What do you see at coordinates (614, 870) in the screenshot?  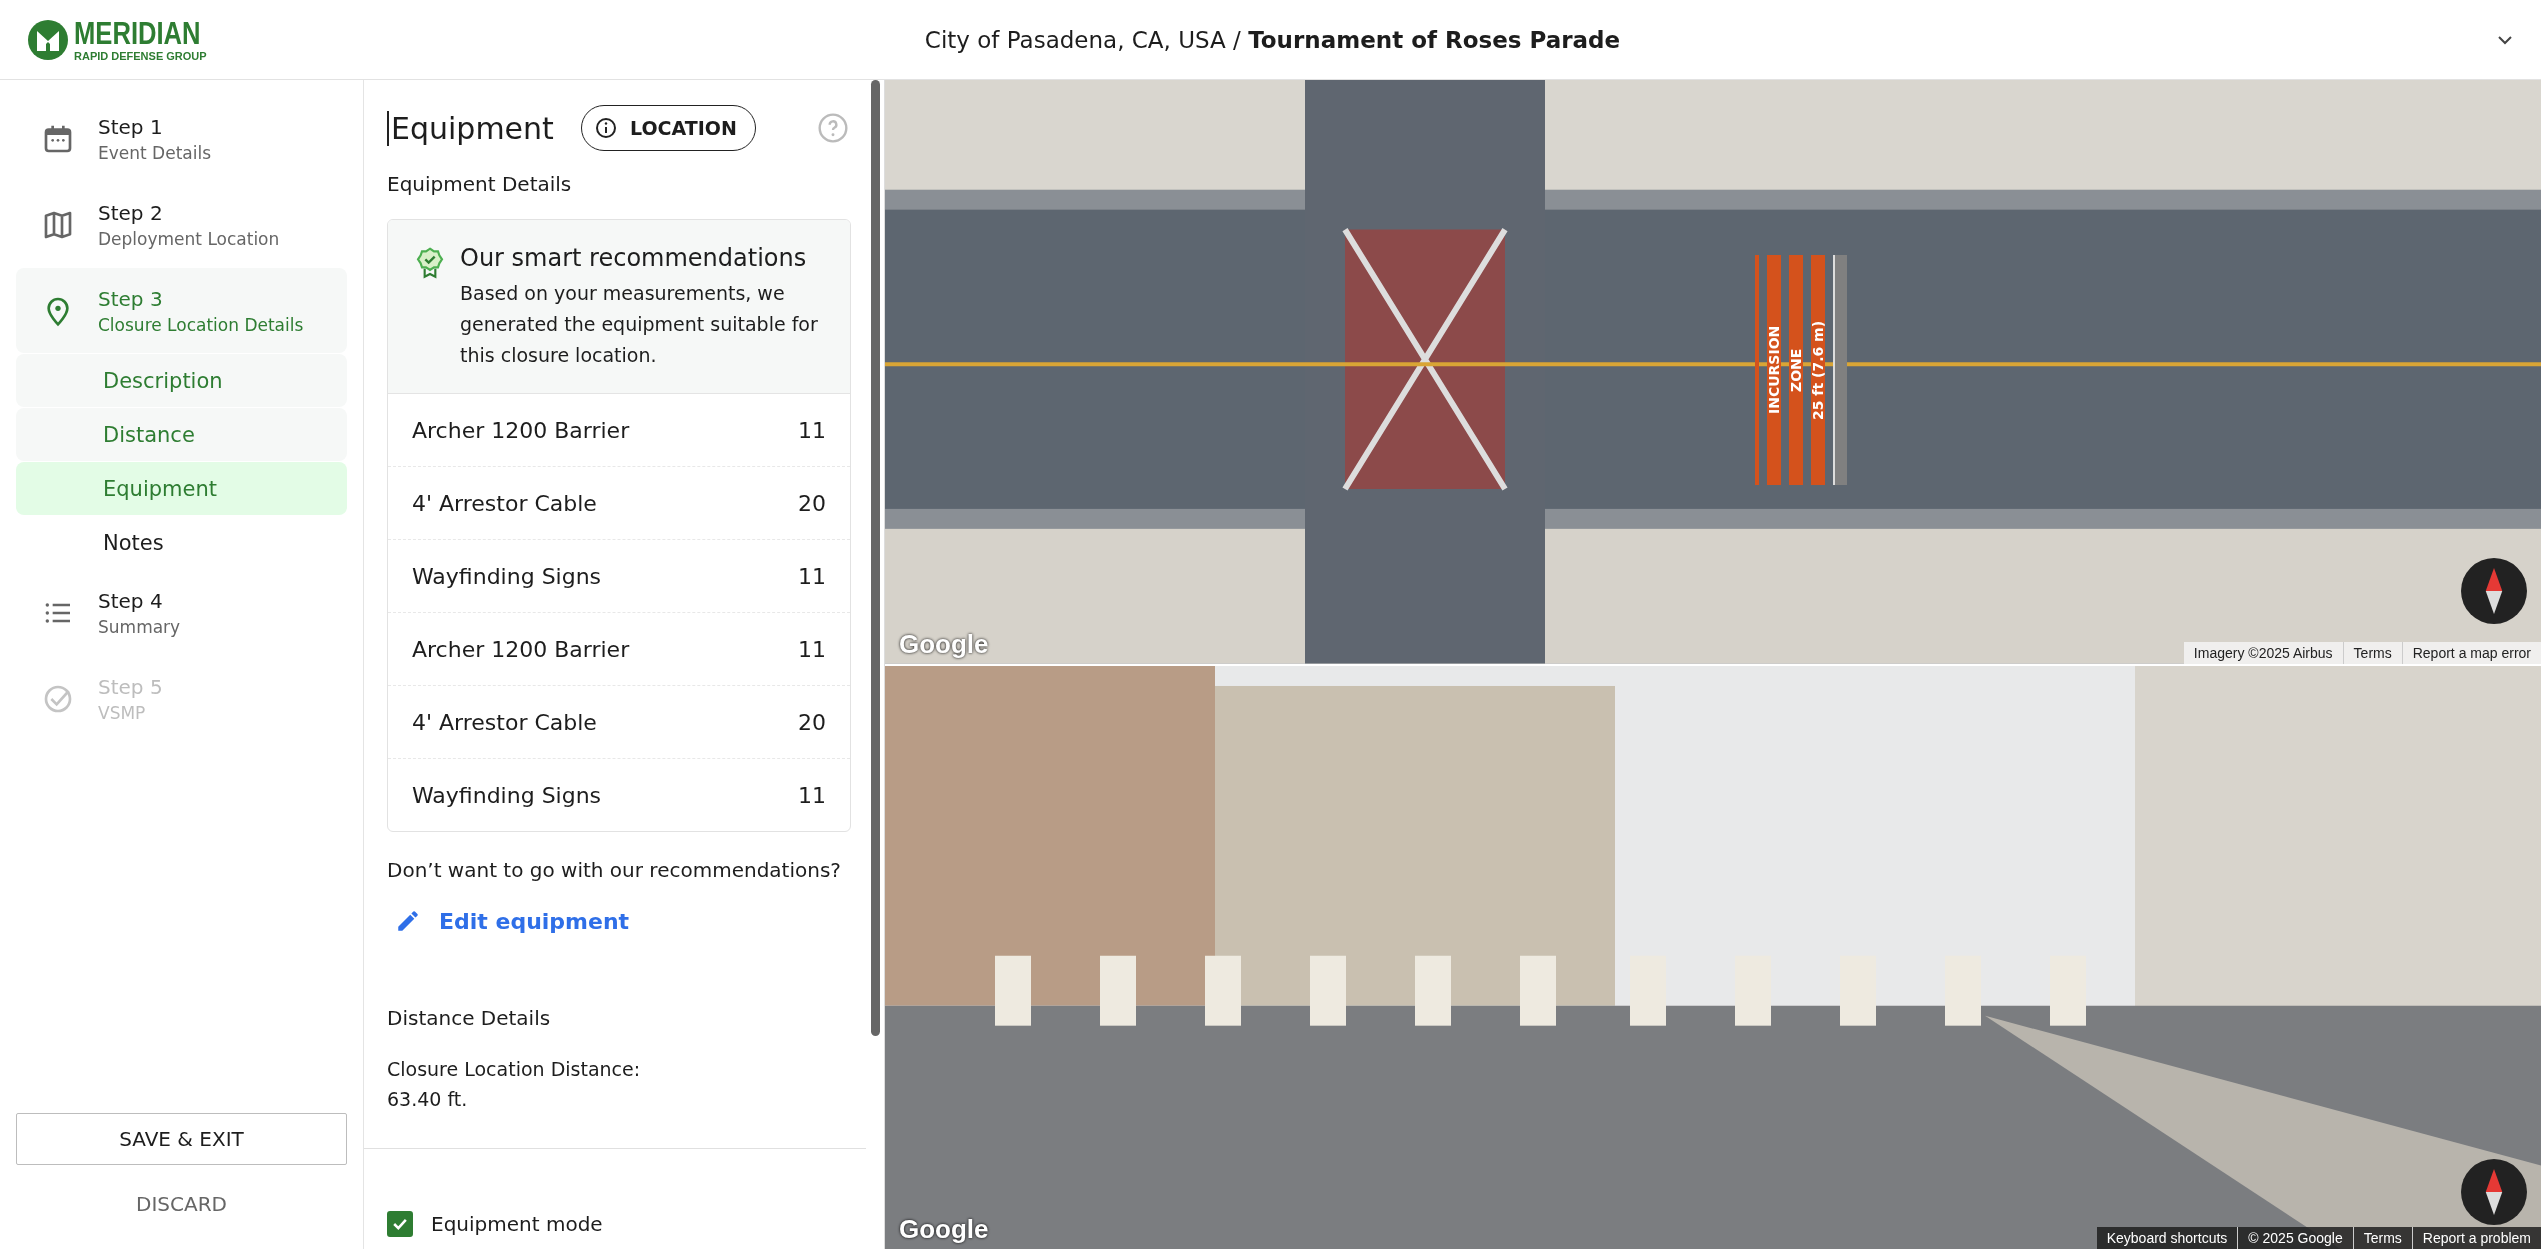 I see `recommendation-prompt: Don’t want to go with our recommendations?` at bounding box center [614, 870].